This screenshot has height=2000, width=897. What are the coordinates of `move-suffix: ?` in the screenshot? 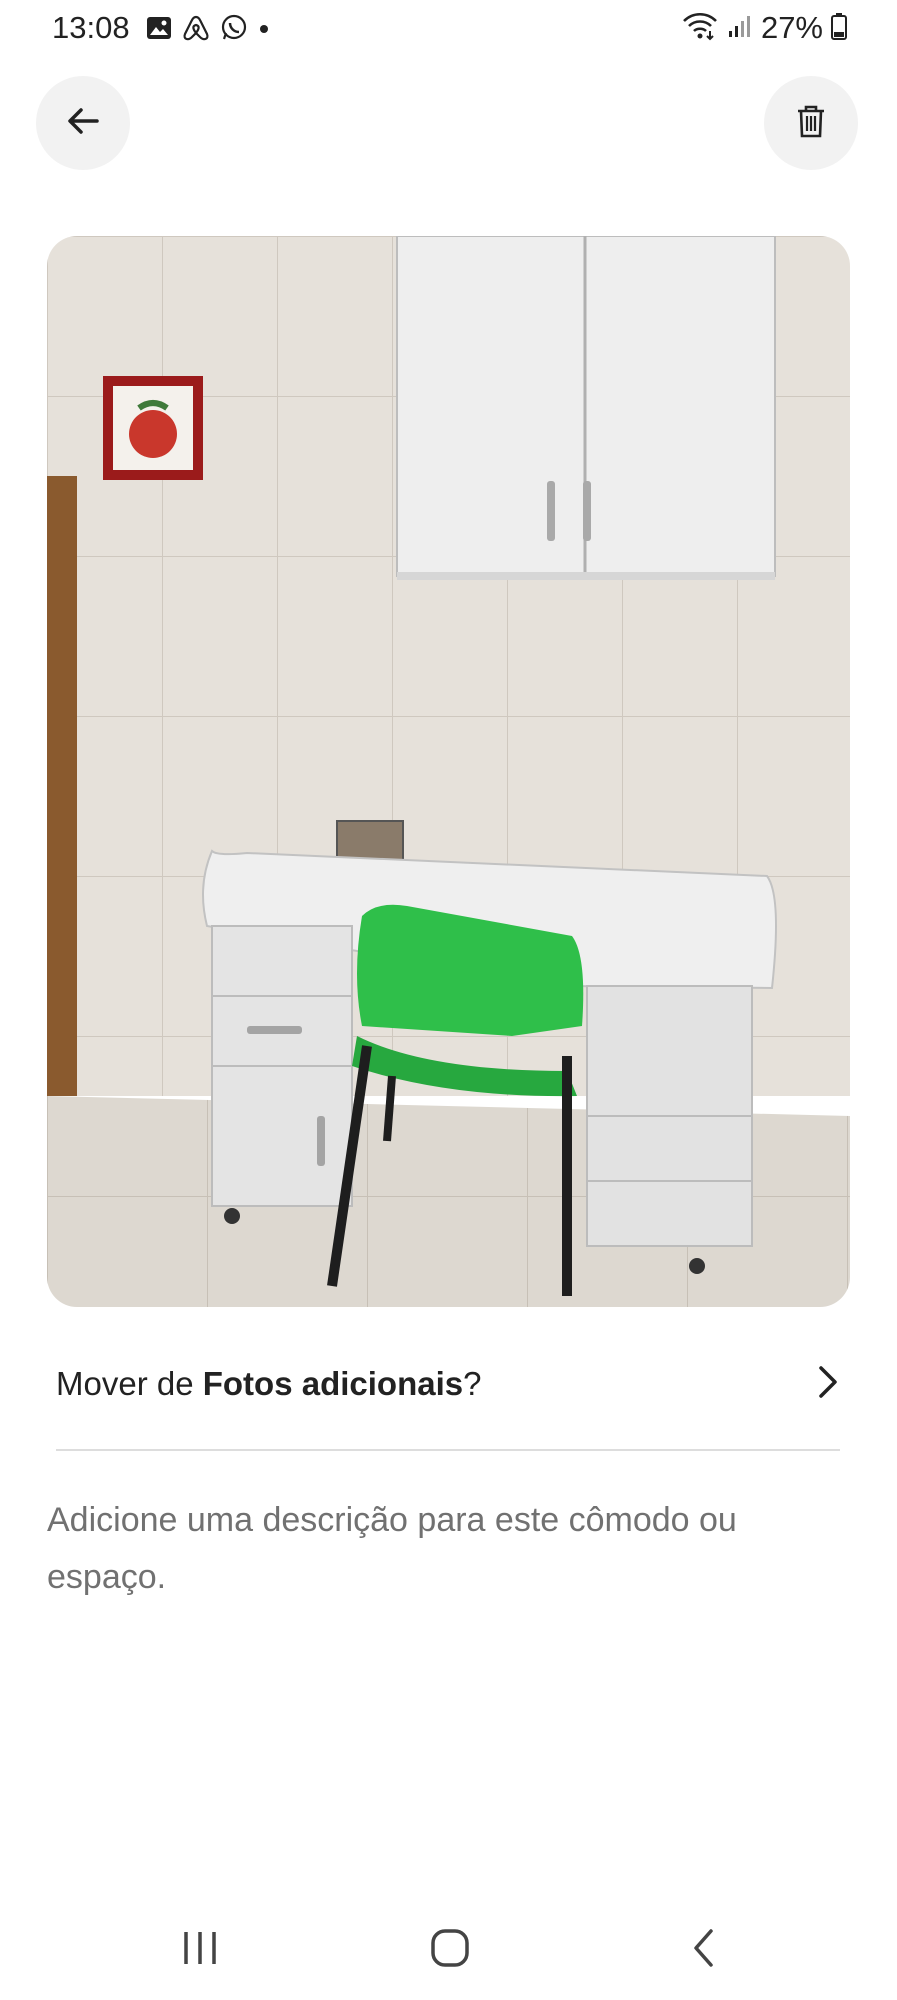 It's located at (472, 1383).